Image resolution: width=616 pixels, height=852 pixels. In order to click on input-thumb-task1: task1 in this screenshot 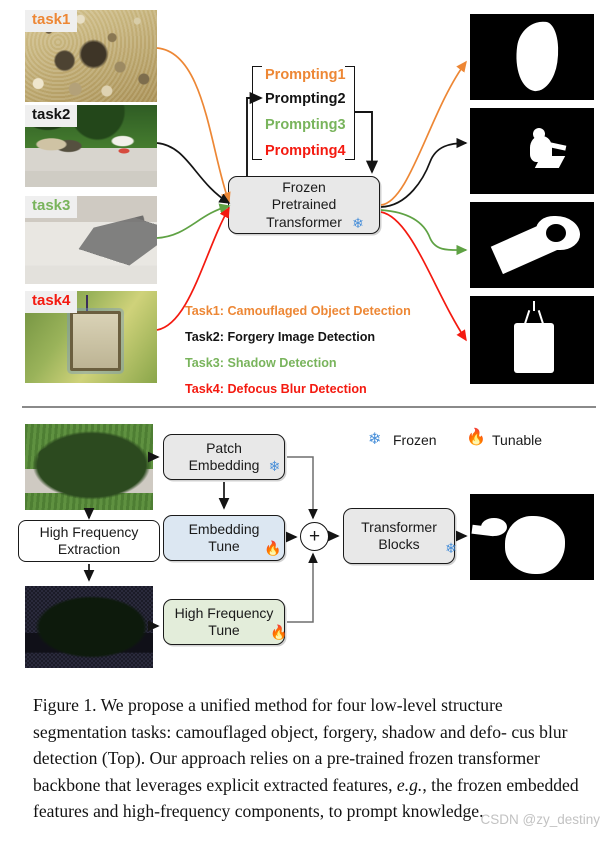, I will do `click(91, 56)`.